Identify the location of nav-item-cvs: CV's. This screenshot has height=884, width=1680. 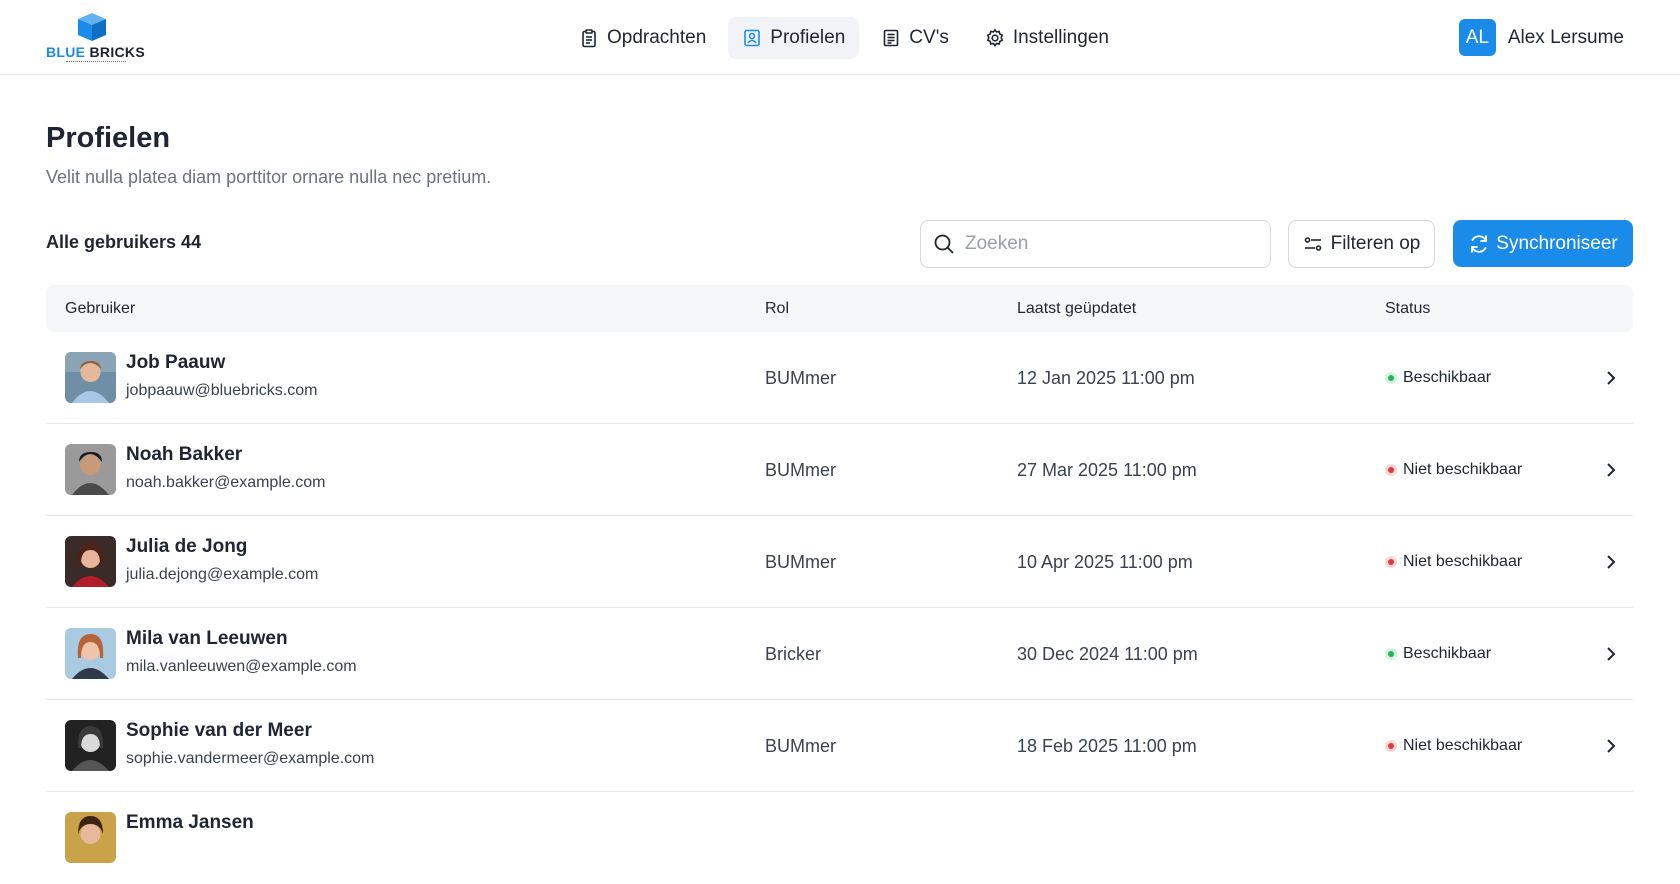
(915, 38).